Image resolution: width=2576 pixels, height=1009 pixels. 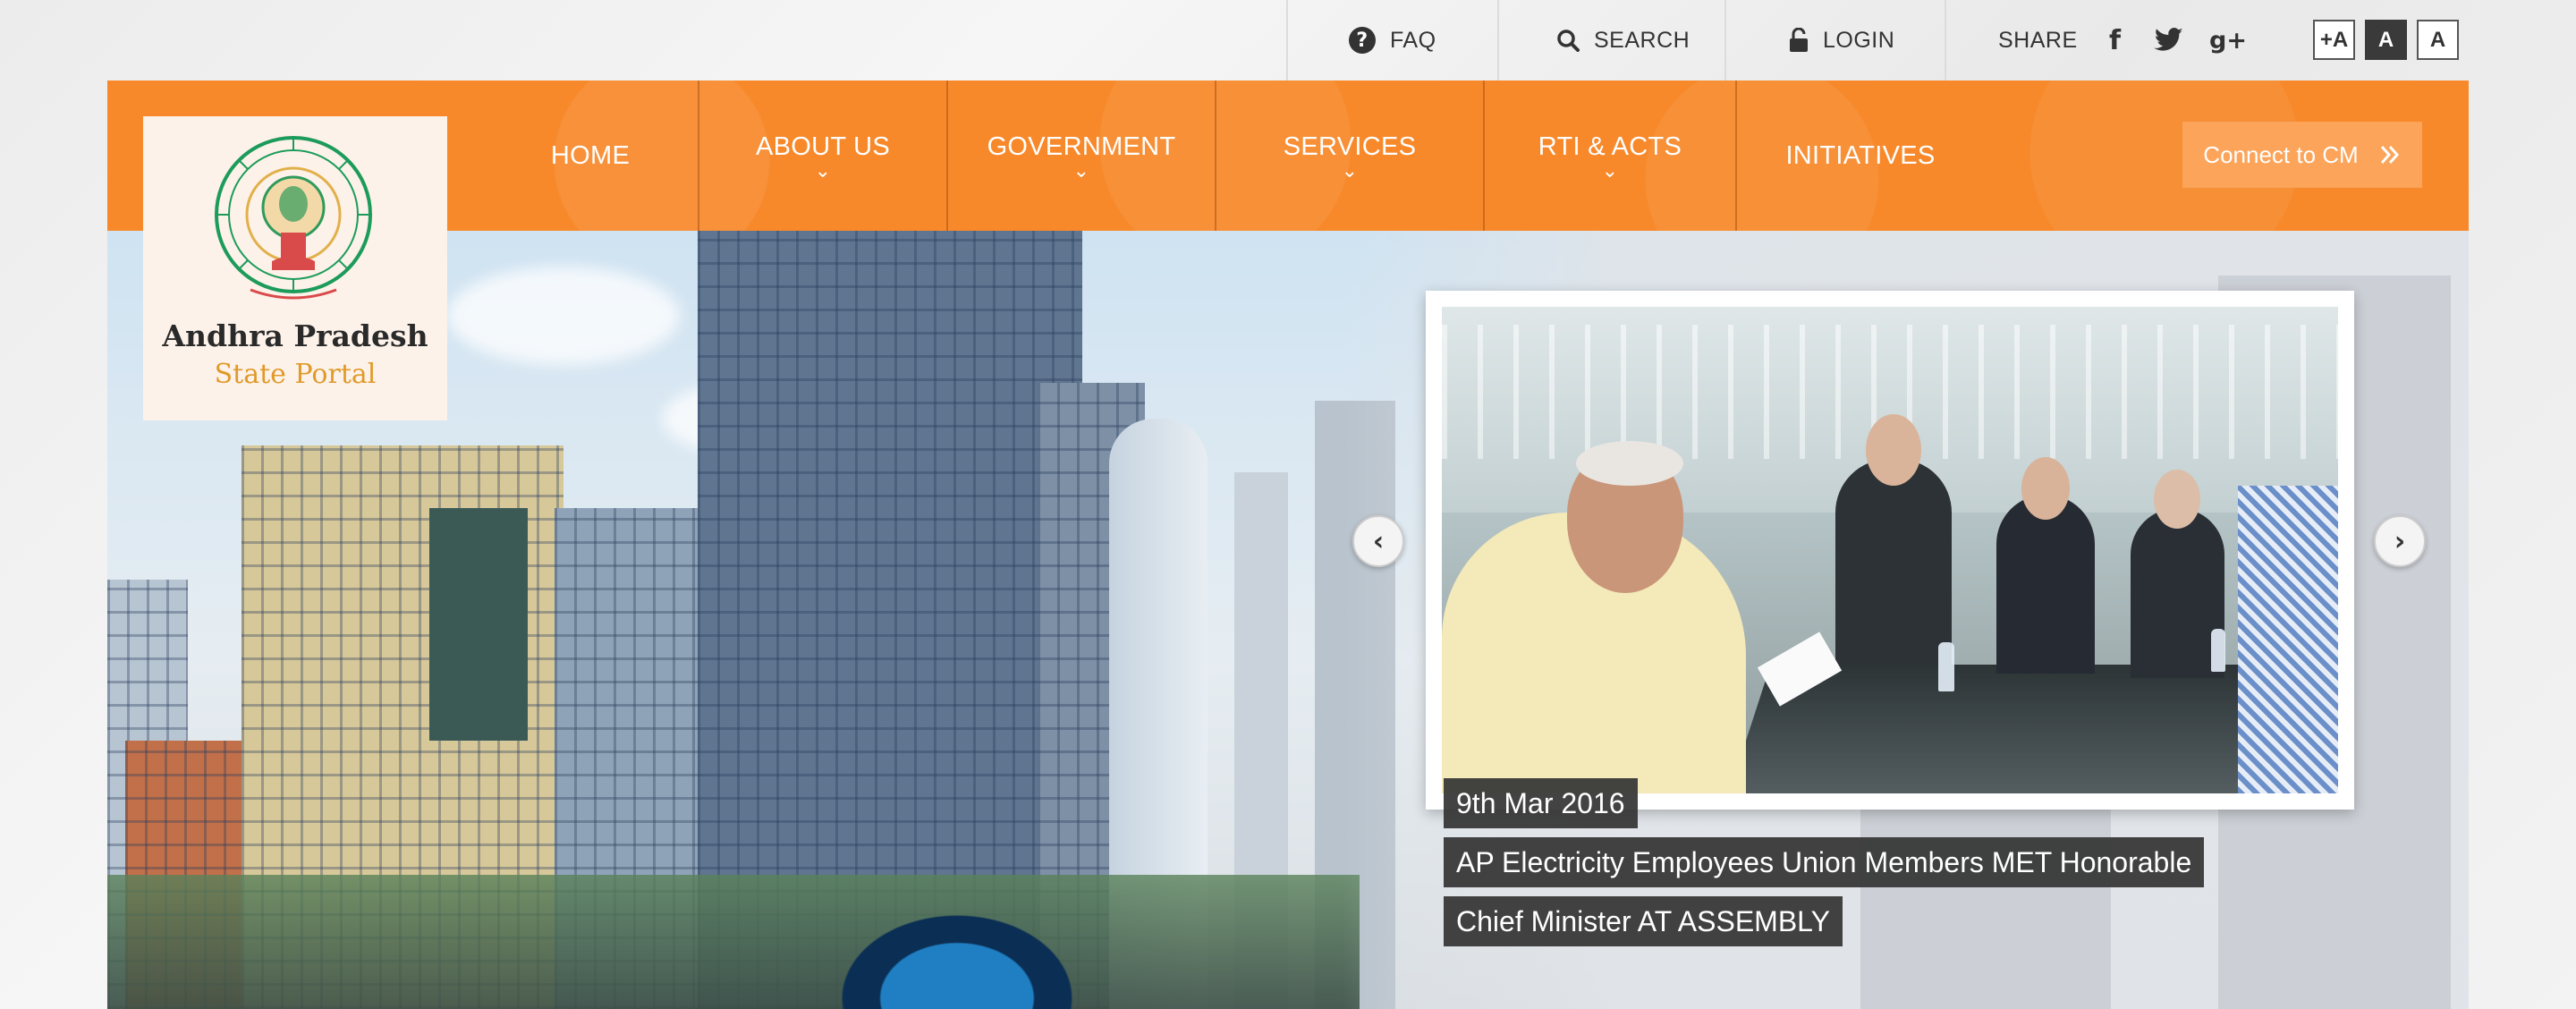 I want to click on facebook-icon: f, so click(x=2115, y=40).